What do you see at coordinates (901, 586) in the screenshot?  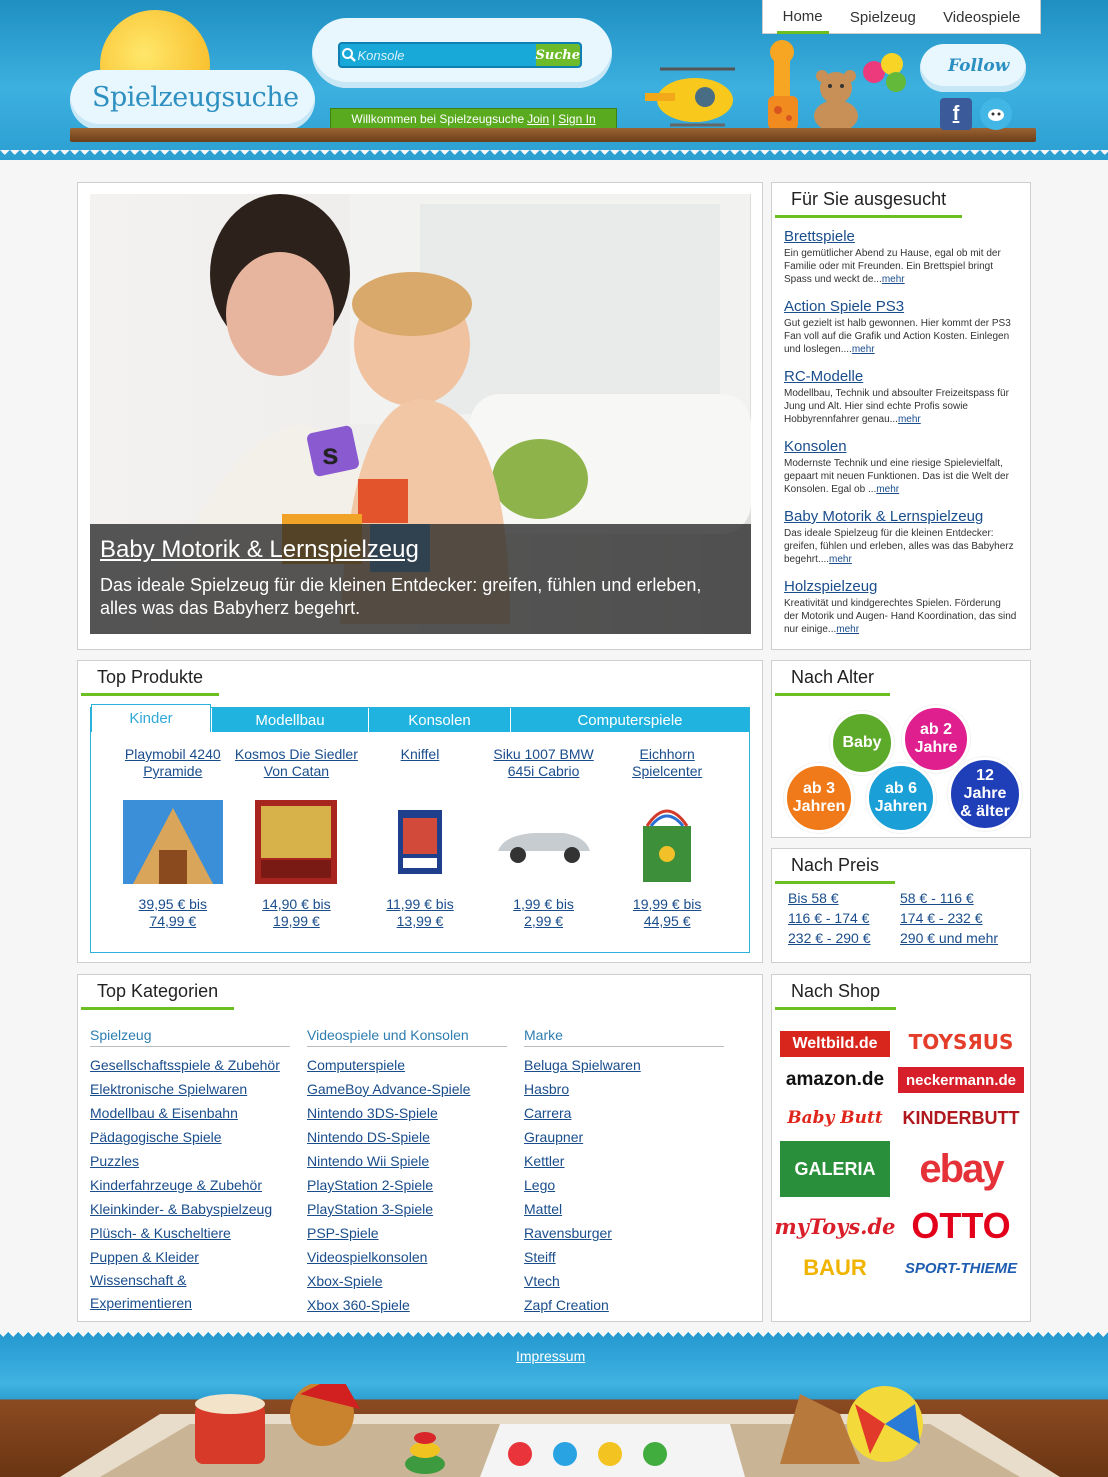 I see `selected-item-title: Holzspielzeug` at bounding box center [901, 586].